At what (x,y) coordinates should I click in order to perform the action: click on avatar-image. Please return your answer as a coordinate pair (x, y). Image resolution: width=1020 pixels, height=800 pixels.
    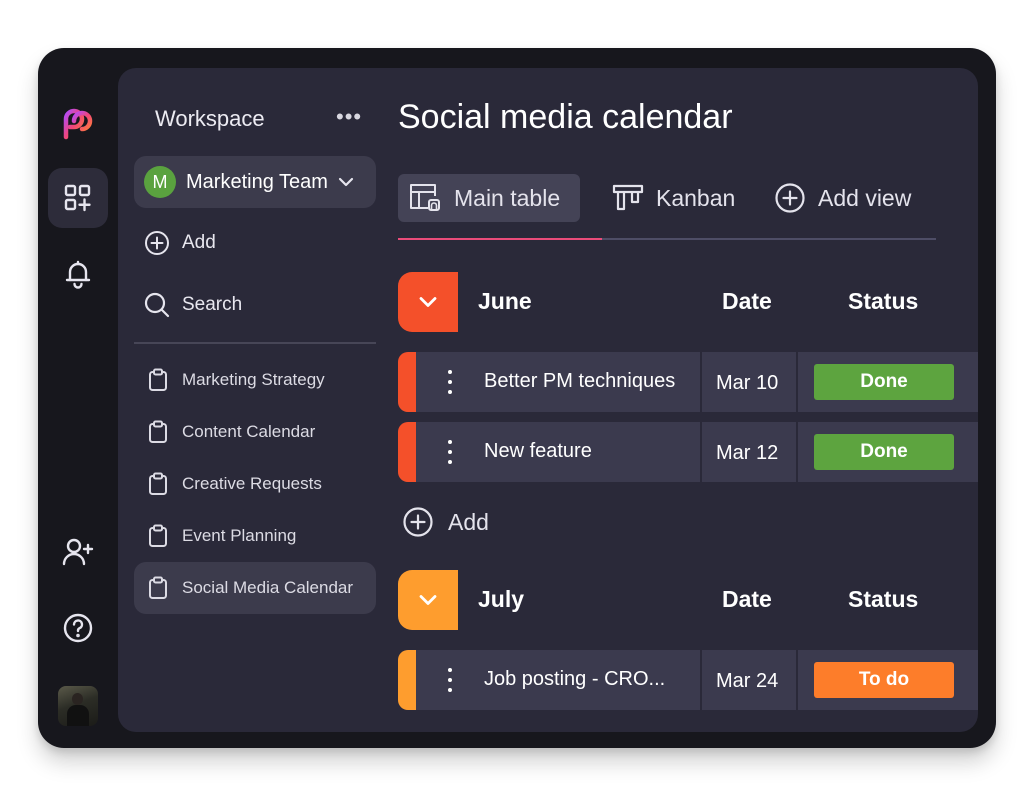
    Looking at the image, I should click on (78, 706).